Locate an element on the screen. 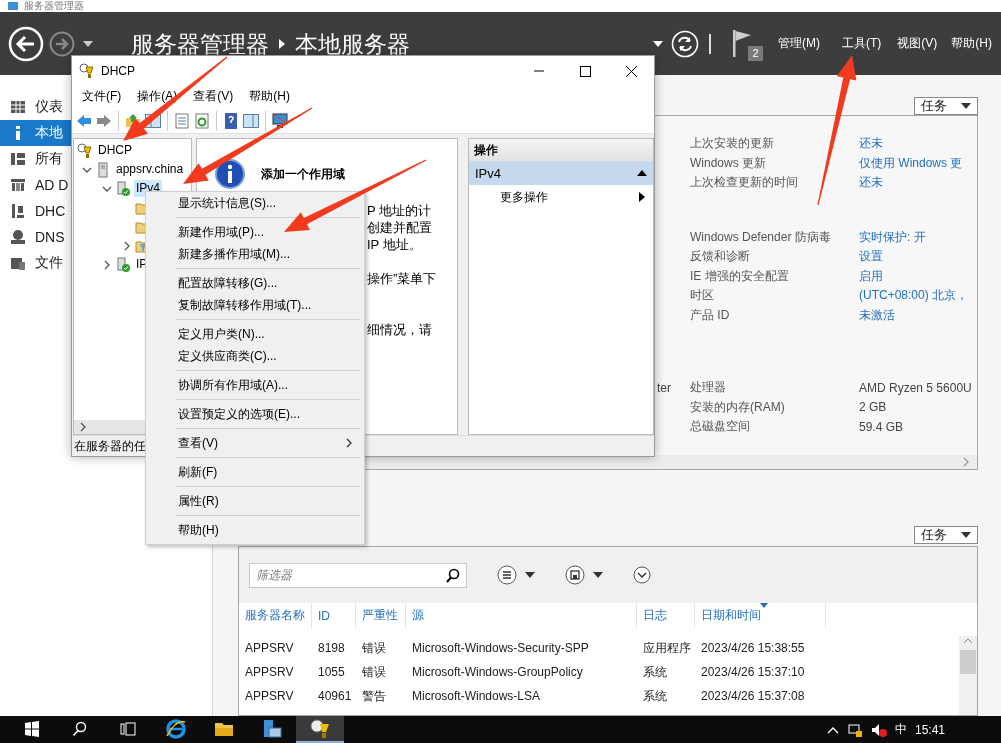 The width and height of the screenshot is (1001, 743). table-cell-text: Microsoft-Windows-GroupPolicy is located at coordinates (497, 672).